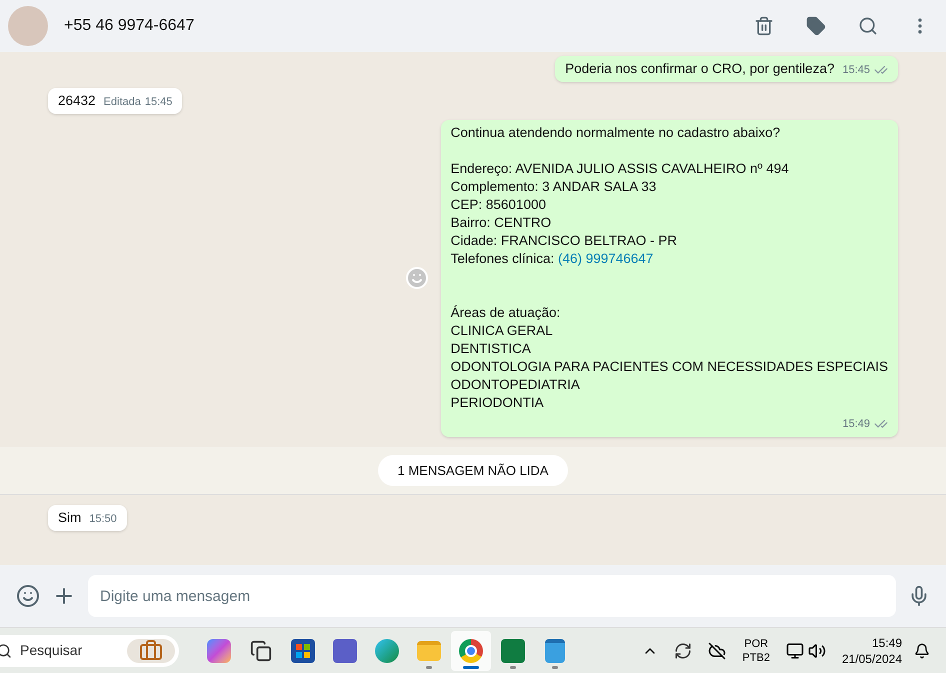 Image resolution: width=946 pixels, height=673 pixels. Describe the element at coordinates (563, 240) in the screenshot. I see `message-text: Cidade: FRANCISCO BELTRAO - PR` at that location.